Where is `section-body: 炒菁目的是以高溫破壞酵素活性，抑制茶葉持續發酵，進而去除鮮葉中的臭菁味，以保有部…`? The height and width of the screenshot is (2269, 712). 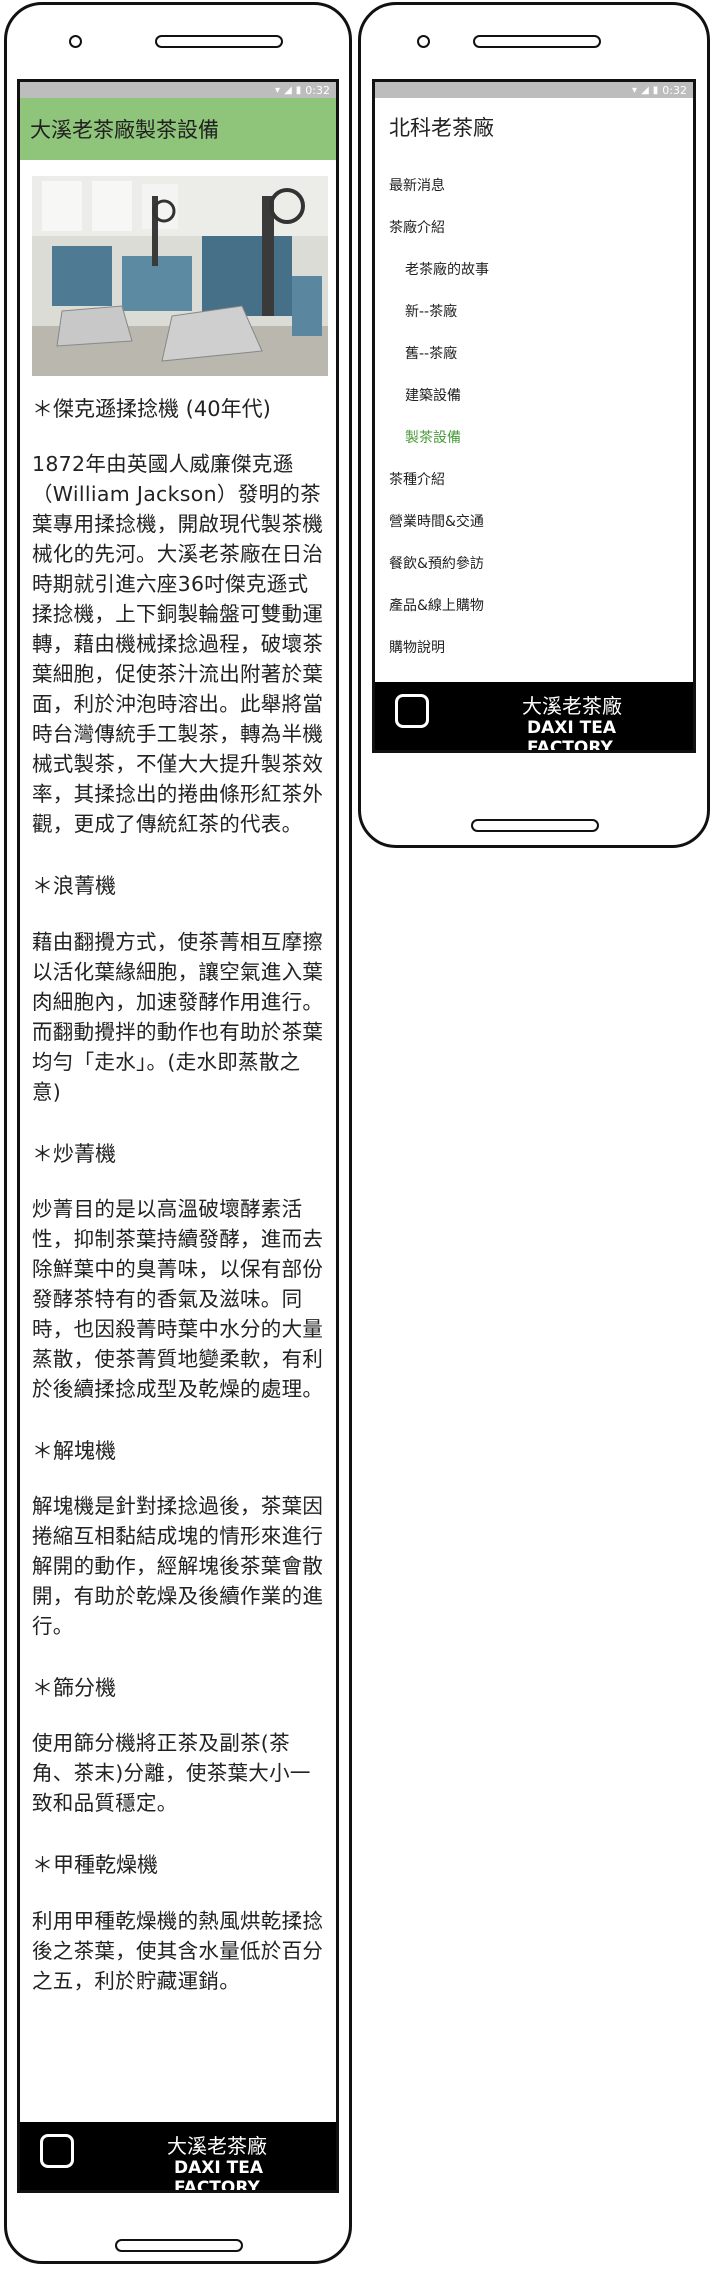
section-body: 炒菁目的是以高溫破壞酵素活性，抑制茶葉持續發酵，進而去除鮮葉中的臭菁味，以保有部… is located at coordinates (178, 1298).